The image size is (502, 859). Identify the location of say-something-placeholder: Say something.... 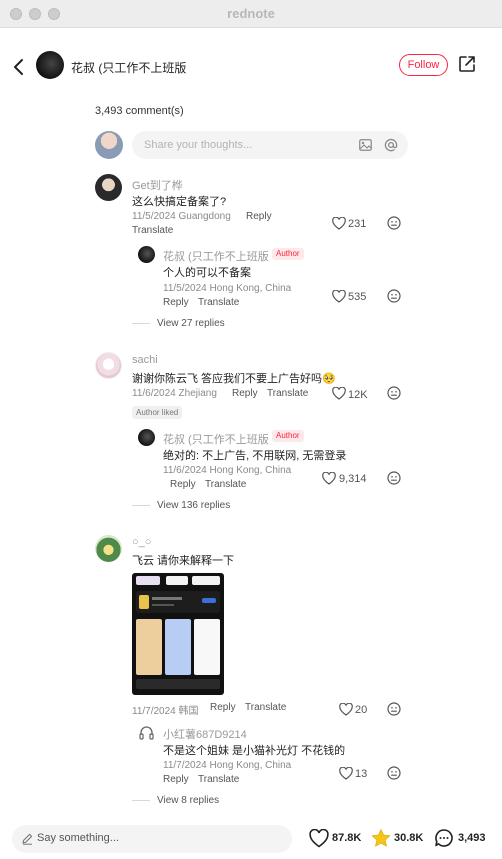
(78, 838).